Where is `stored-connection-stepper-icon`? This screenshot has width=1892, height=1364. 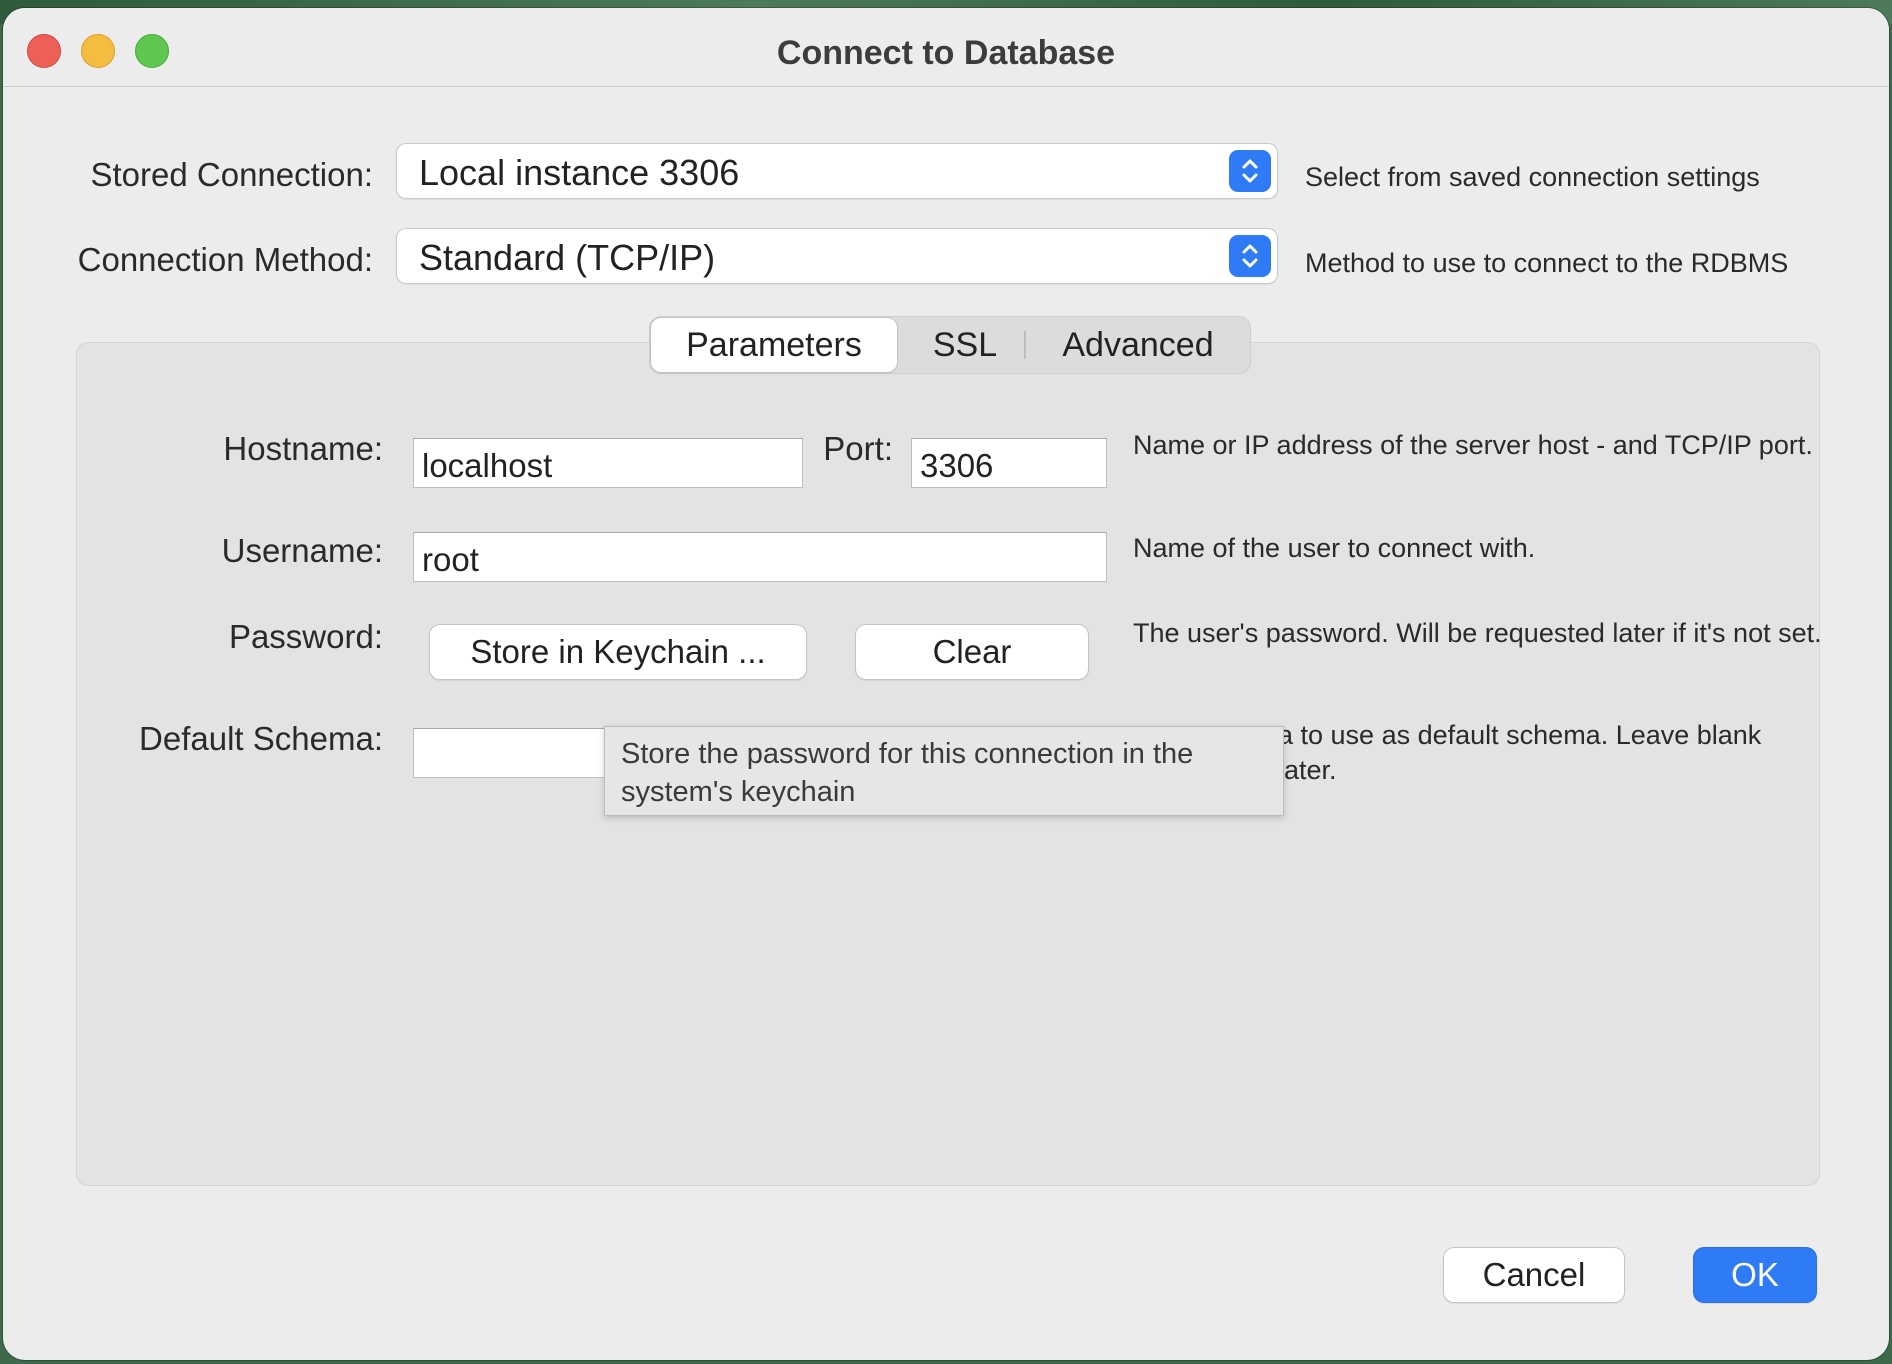
stored-connection-stepper-icon is located at coordinates (1250, 171).